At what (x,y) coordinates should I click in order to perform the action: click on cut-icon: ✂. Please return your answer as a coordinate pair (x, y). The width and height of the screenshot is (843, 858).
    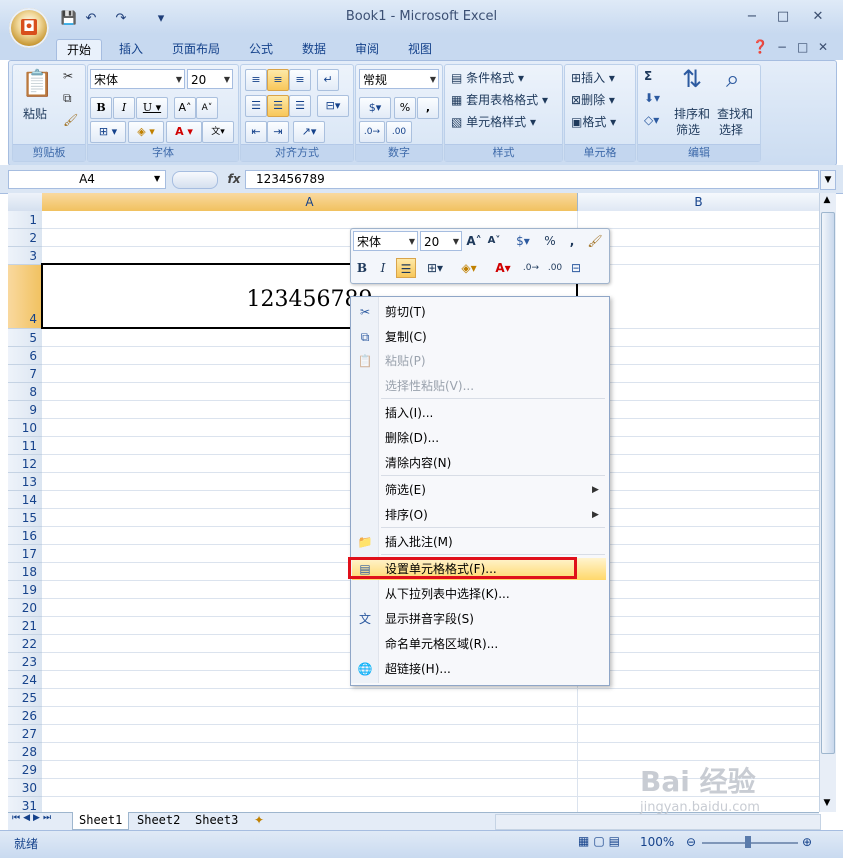
    Looking at the image, I should click on (68, 76).